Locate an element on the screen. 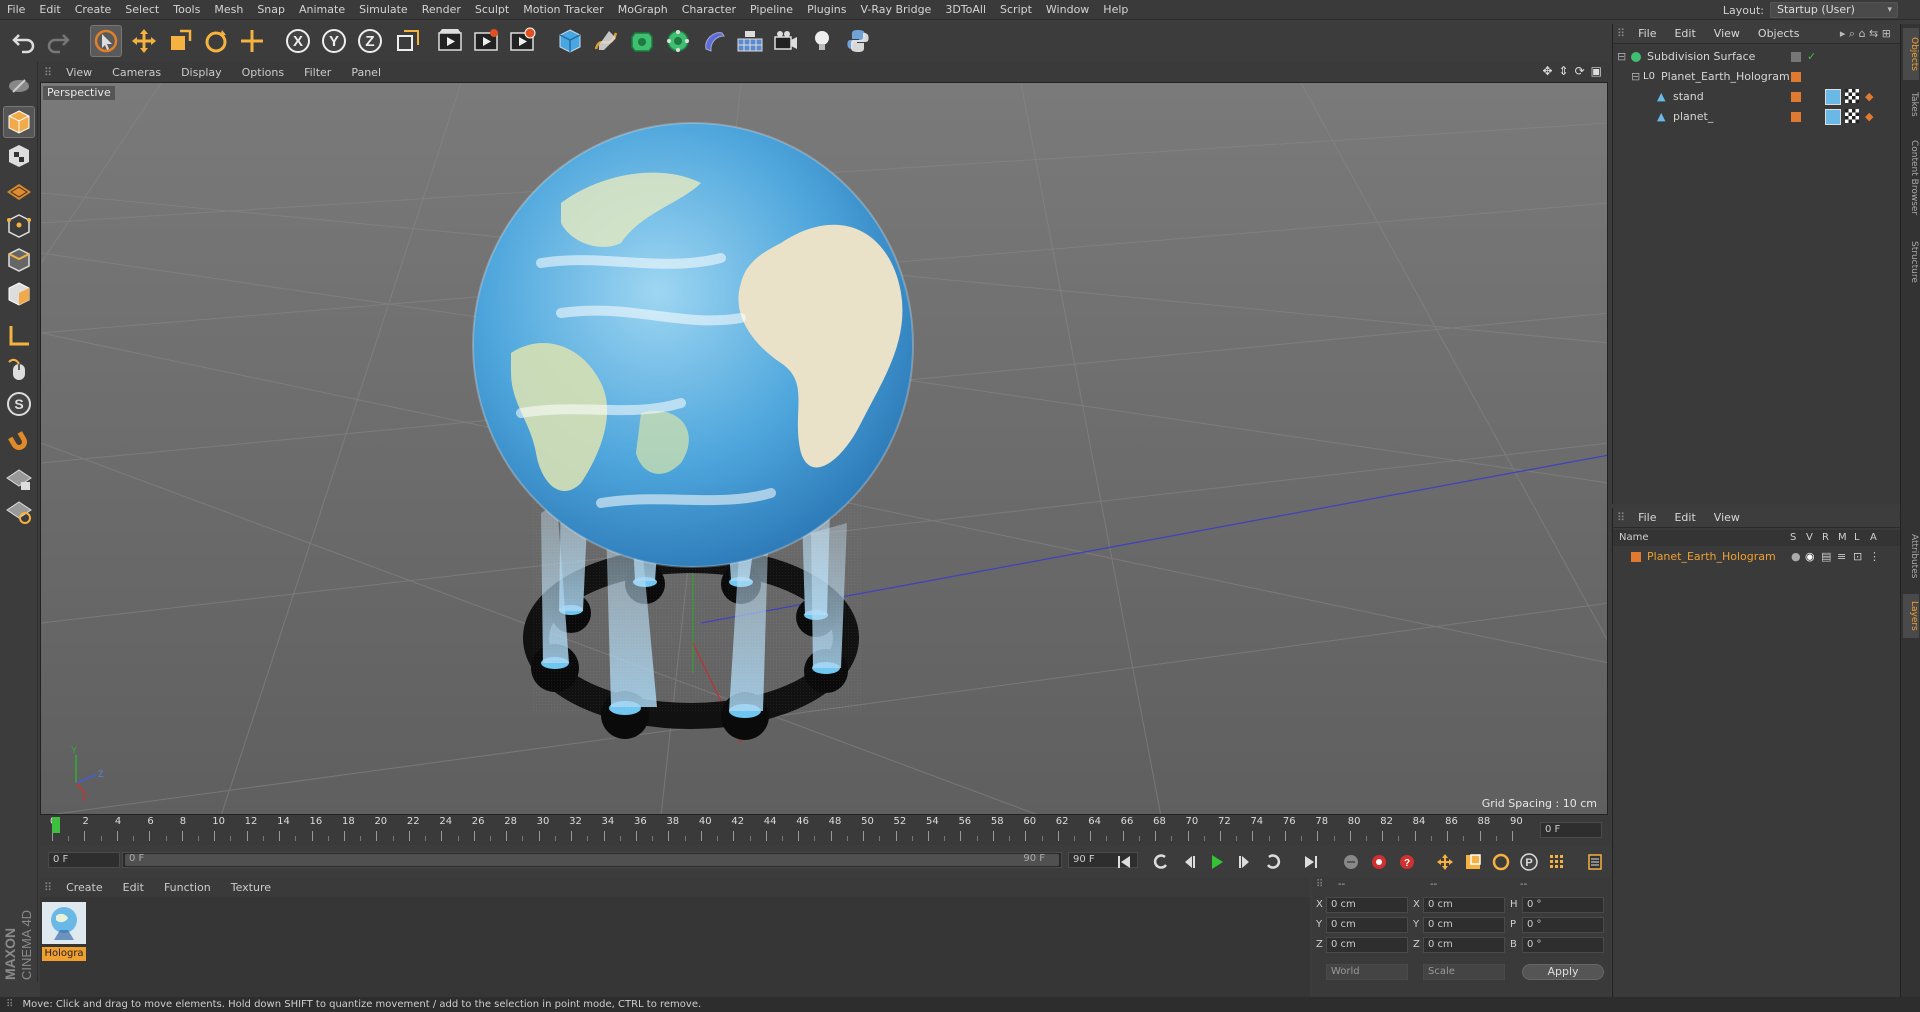 This screenshot has height=1012, width=1920. floor-icon is located at coordinates (750, 41).